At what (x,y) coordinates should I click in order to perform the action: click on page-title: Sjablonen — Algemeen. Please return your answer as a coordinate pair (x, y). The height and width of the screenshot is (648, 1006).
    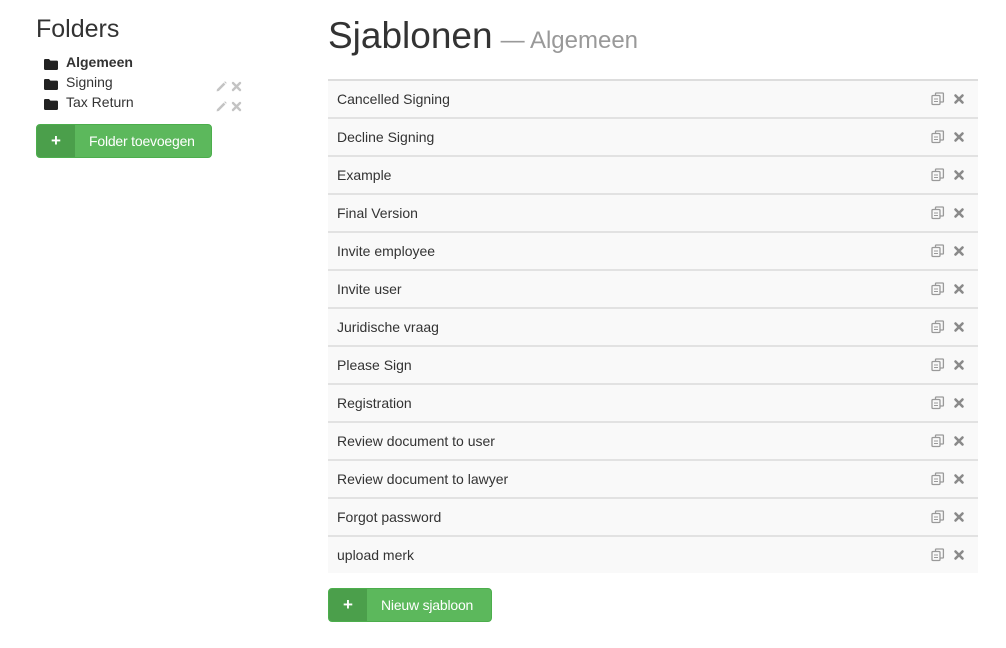
    Looking at the image, I should click on (653, 38).